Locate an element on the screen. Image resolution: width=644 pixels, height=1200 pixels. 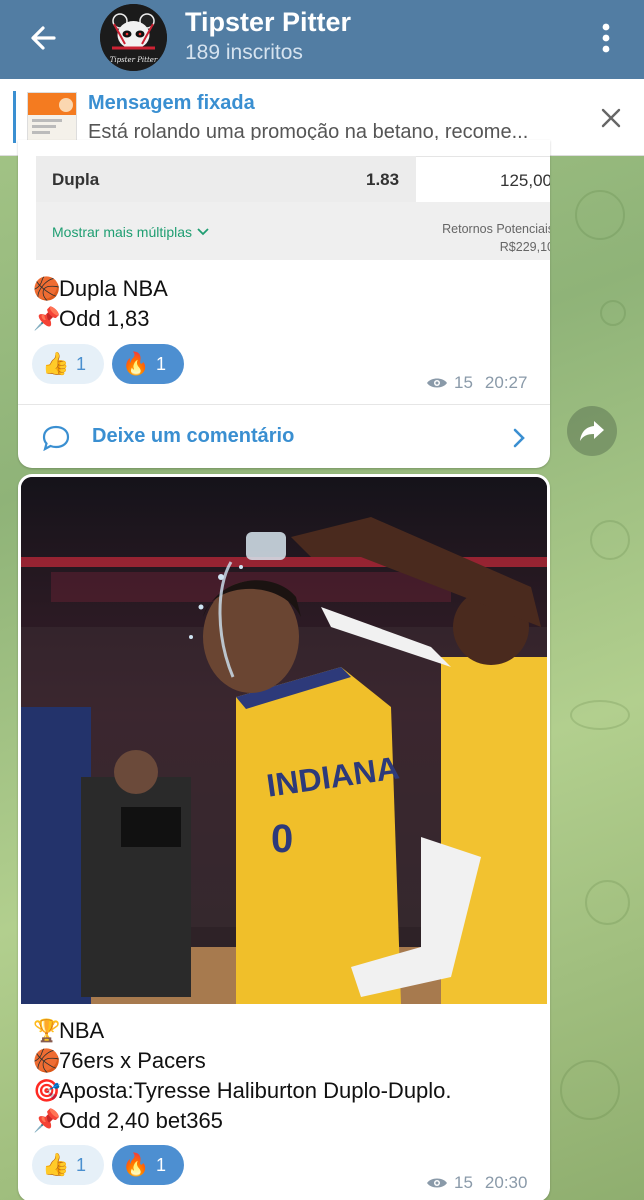
comment-bar: Deixe um comentário is located at coordinates (284, 436).